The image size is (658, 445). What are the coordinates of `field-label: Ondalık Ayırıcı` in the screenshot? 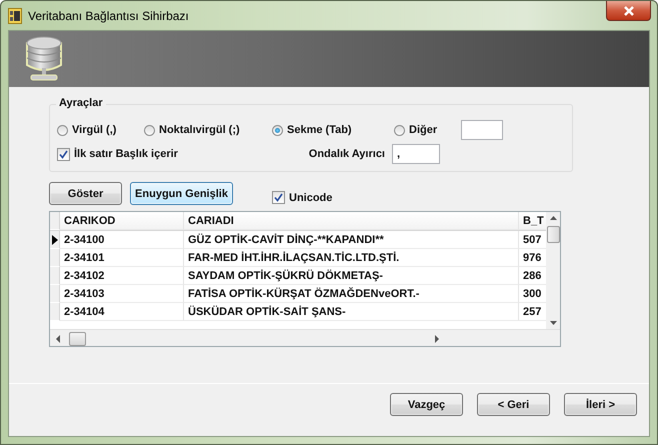 It's located at (346, 154).